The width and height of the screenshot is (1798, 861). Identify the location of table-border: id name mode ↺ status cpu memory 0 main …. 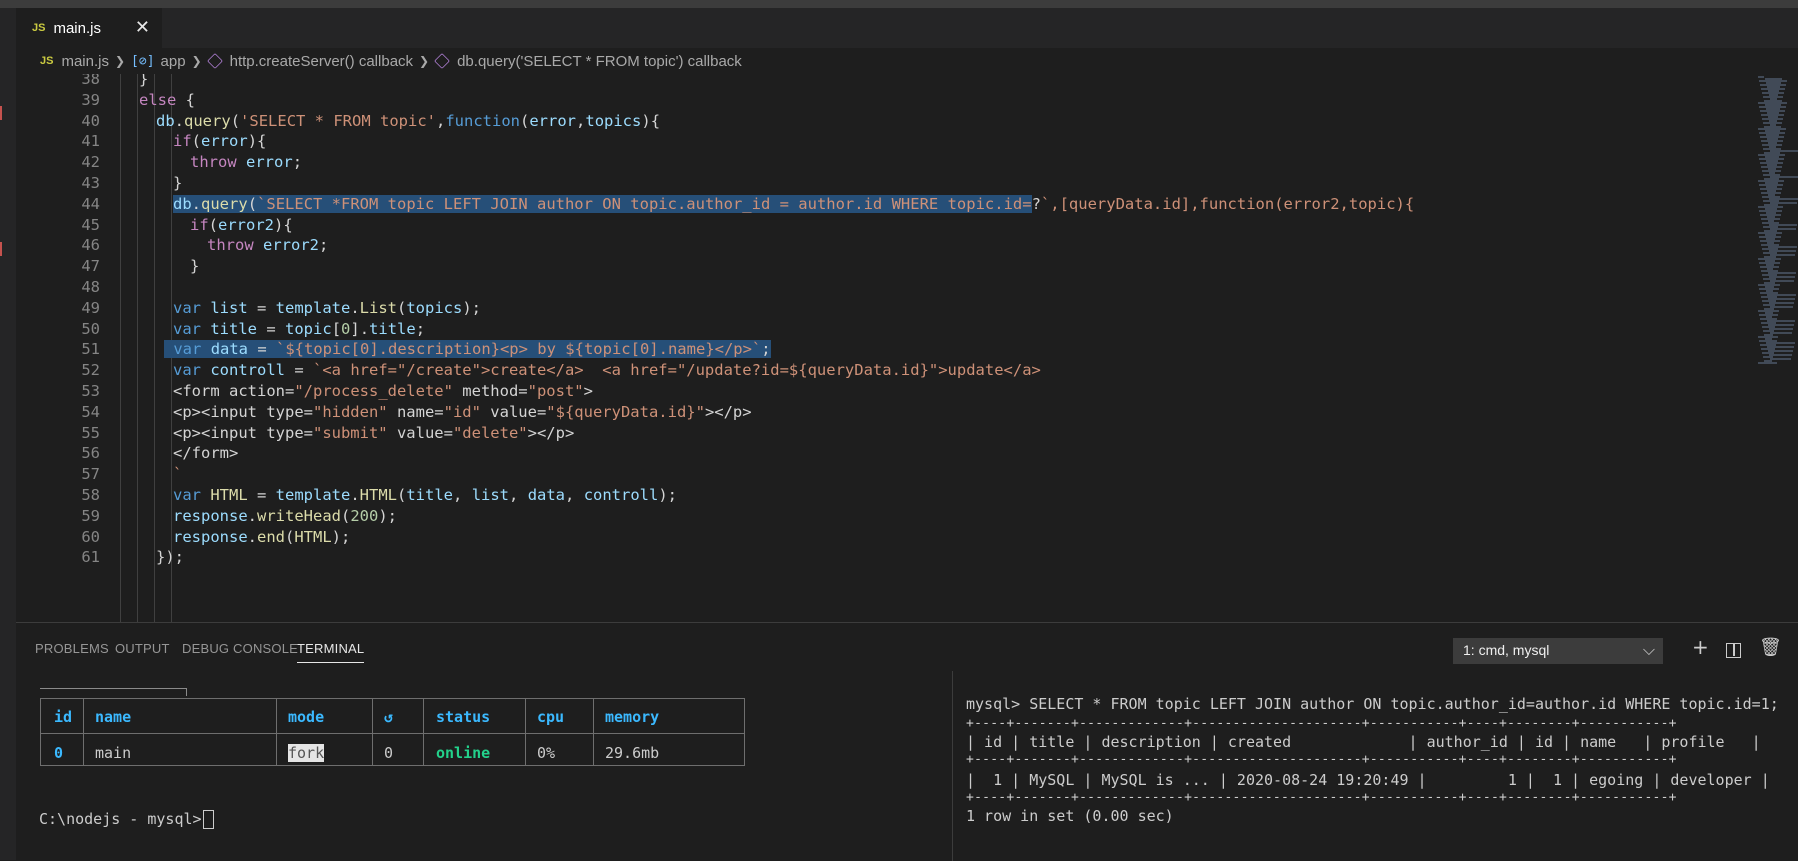
(392, 732).